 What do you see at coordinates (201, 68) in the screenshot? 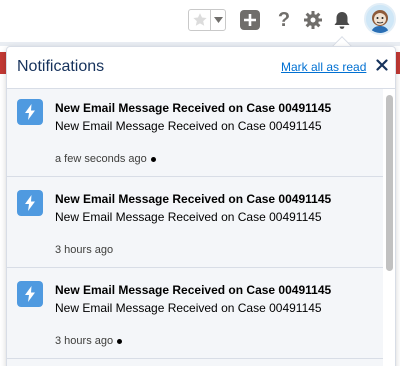
I see `notifications-header: Notifications Mark all as read` at bounding box center [201, 68].